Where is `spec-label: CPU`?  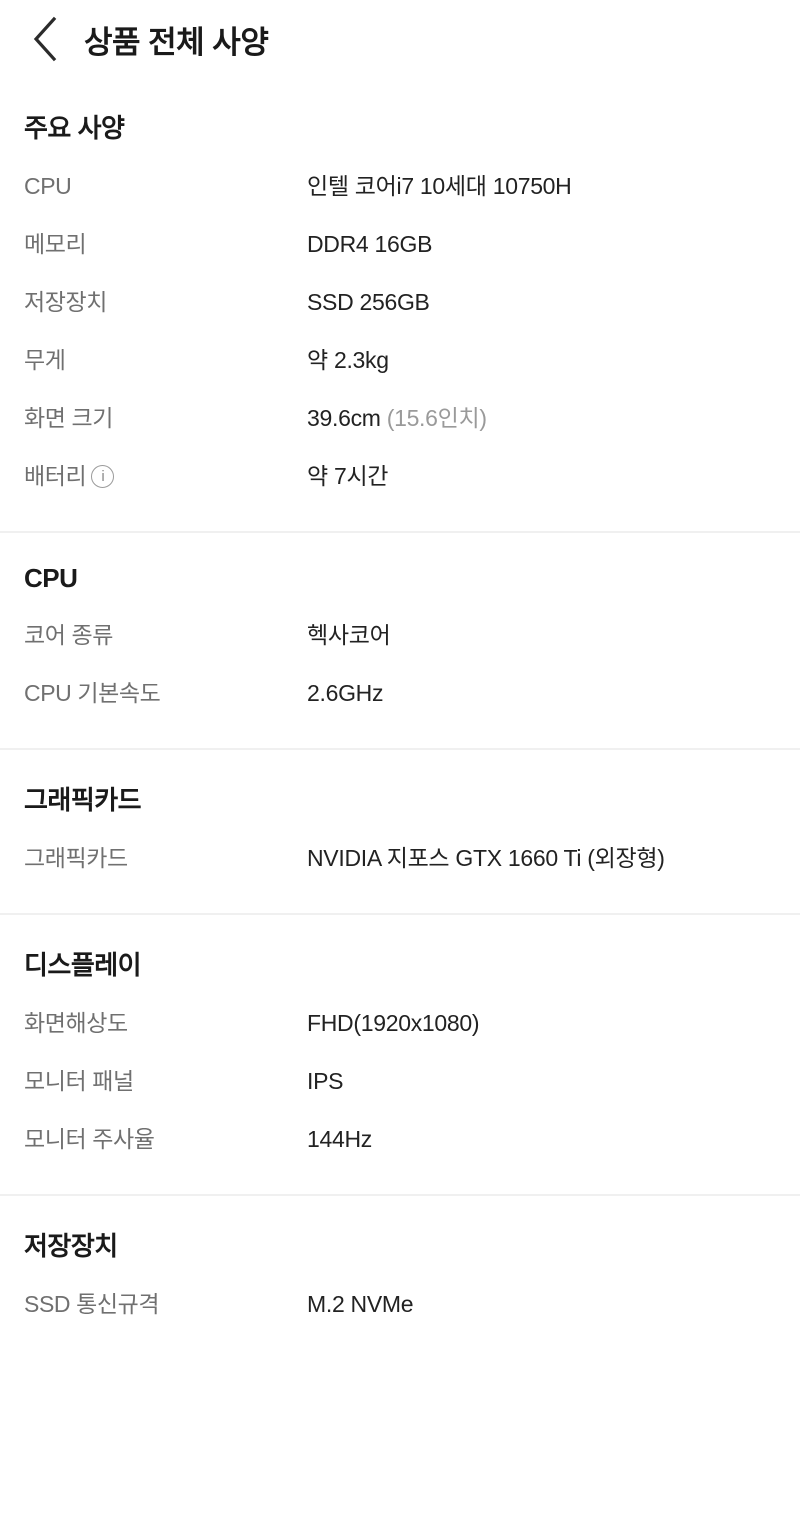
spec-label: CPU is located at coordinates (48, 186).